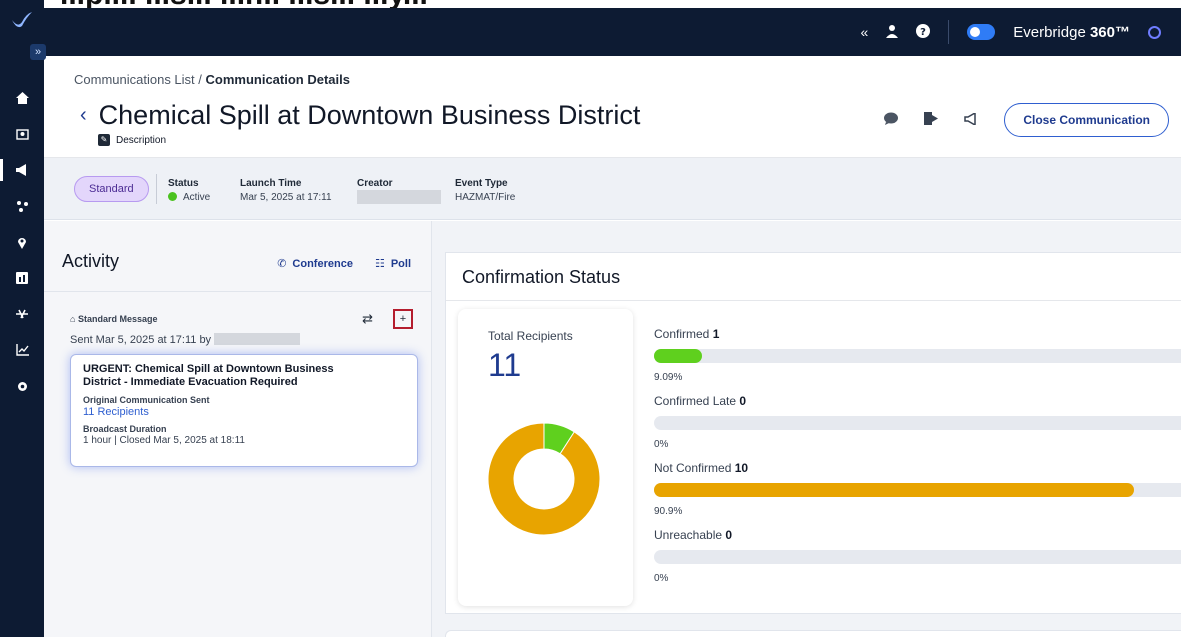 This screenshot has height=637, width=1181. What do you see at coordinates (1086, 120) in the screenshot?
I see `close-communication-button: Close Communication` at bounding box center [1086, 120].